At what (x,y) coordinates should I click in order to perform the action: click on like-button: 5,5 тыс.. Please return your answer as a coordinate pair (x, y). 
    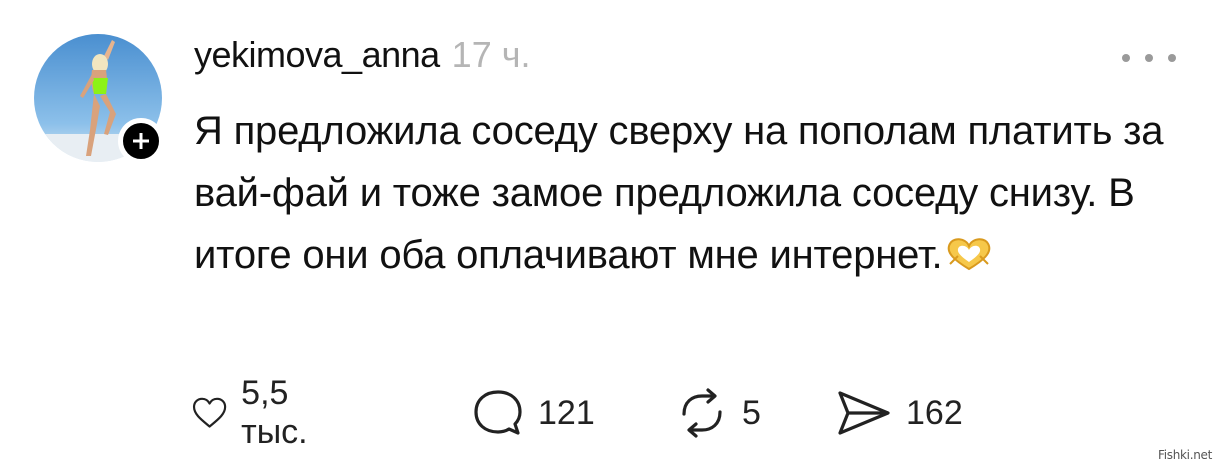
    Looking at the image, I should click on (258, 412).